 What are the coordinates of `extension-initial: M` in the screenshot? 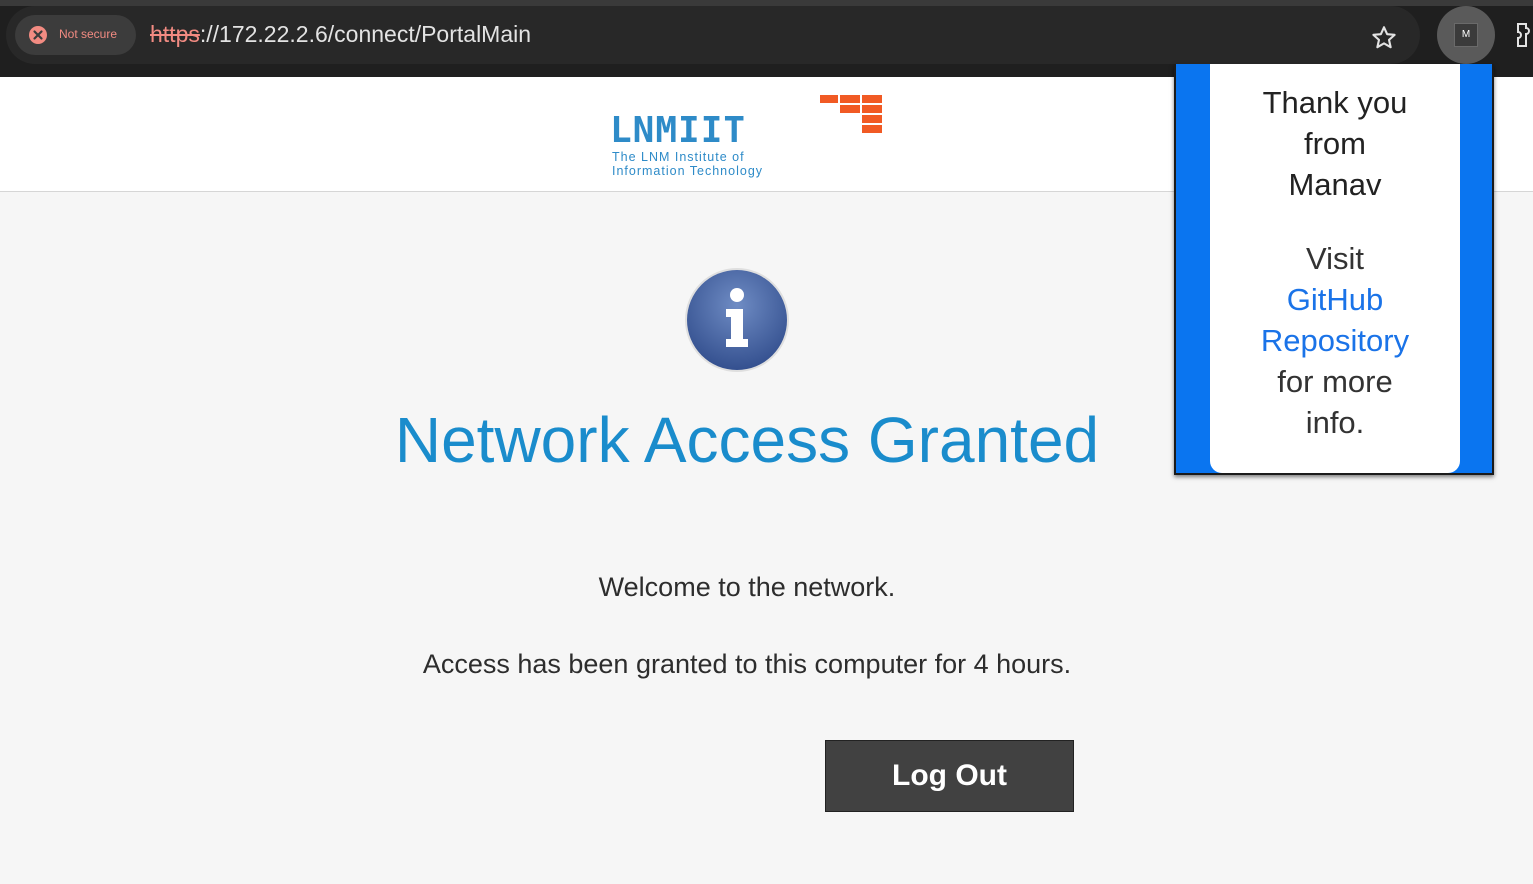 It's located at (1466, 35).